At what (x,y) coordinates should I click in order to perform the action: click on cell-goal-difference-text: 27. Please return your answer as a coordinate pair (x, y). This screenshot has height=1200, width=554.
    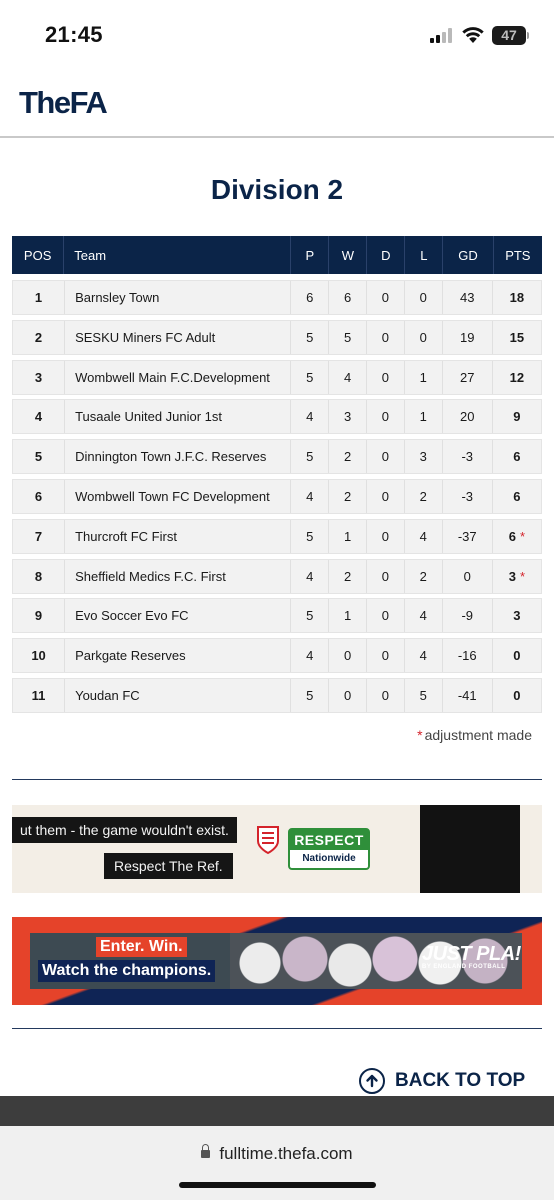
    Looking at the image, I should click on (467, 377).